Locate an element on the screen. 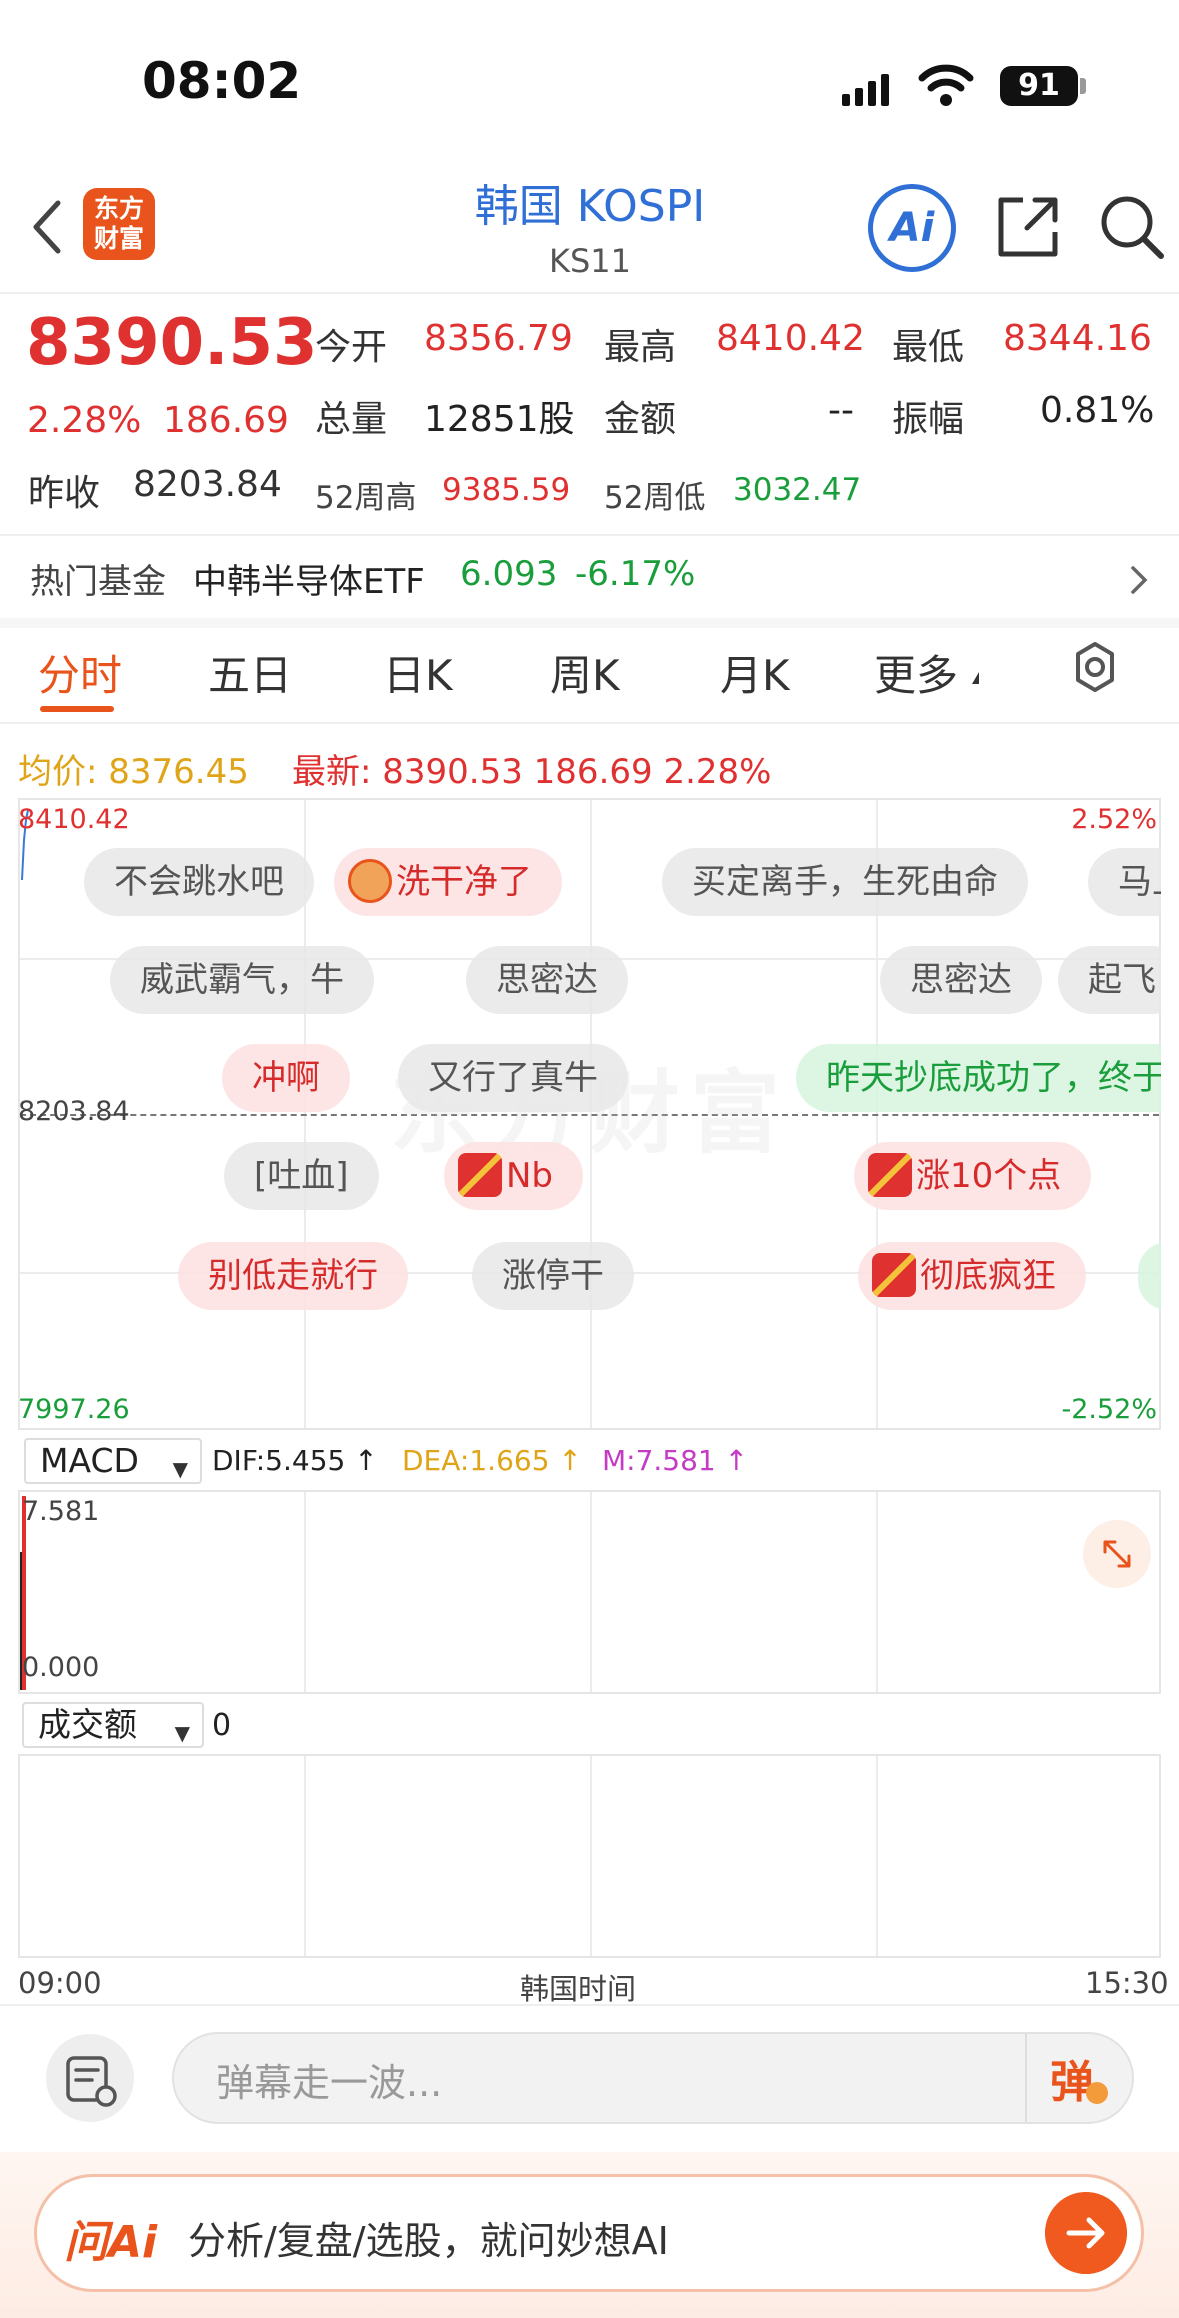 The image size is (1179, 2318). amplitude-label: 振幅 is located at coordinates (928, 419).